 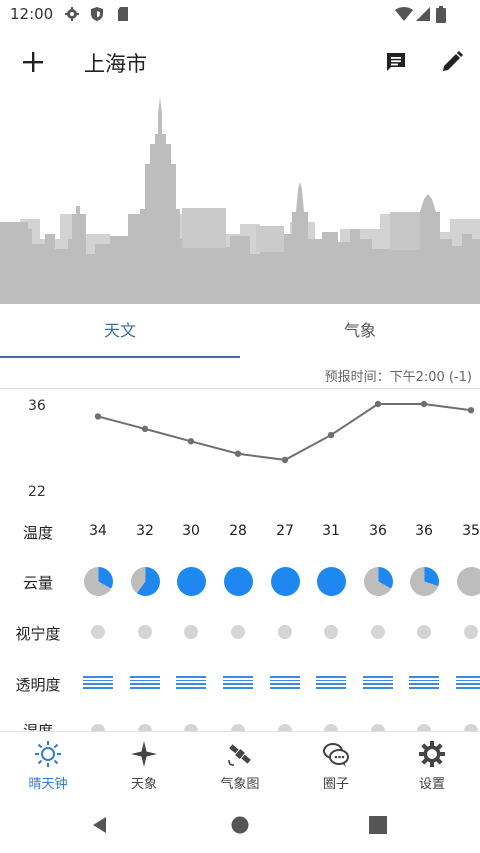 I want to click on nav-settings: 设置, so click(x=432, y=765).